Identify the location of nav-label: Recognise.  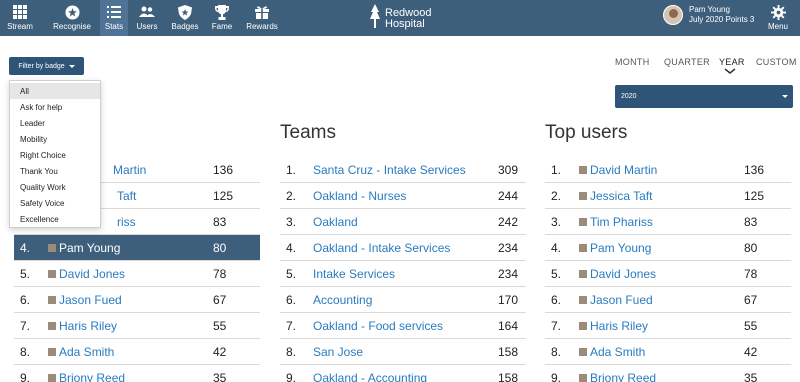
(72, 26).